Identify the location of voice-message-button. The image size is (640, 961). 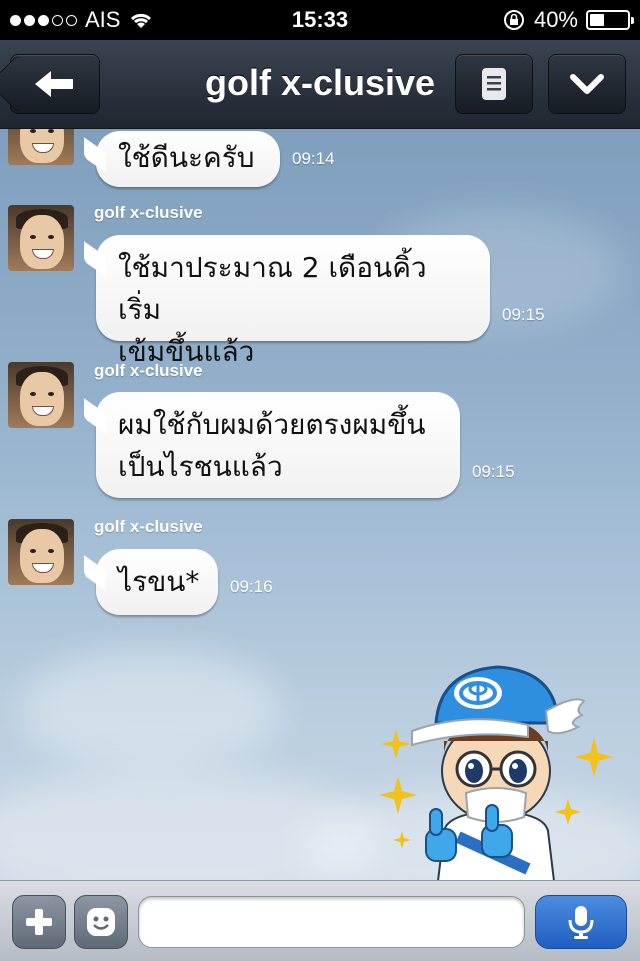
(581, 922).